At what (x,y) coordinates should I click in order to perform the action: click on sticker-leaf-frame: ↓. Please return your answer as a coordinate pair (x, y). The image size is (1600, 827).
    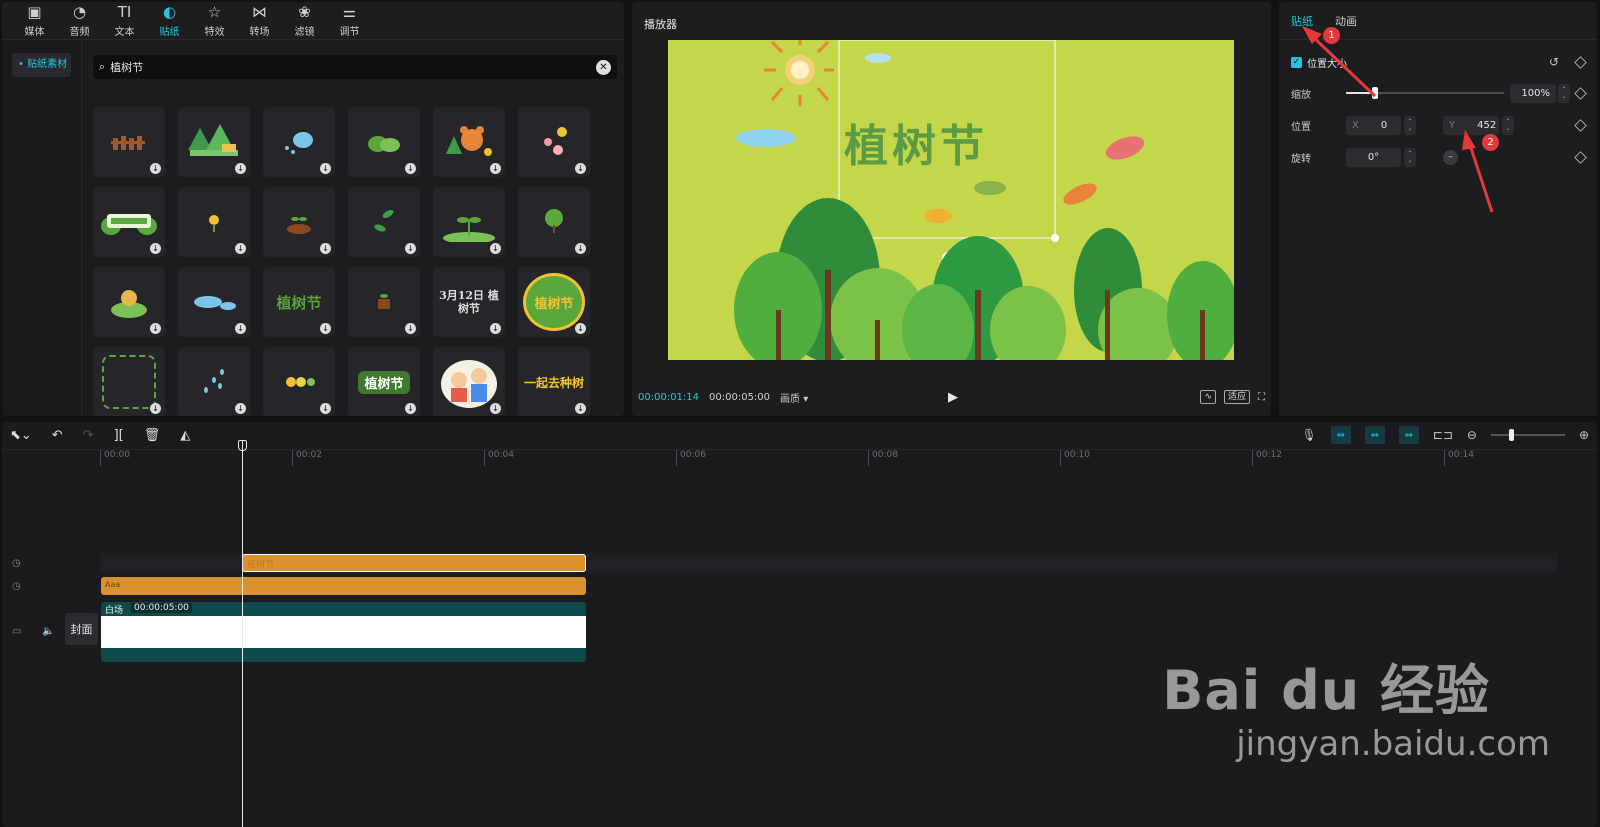
    Looking at the image, I should click on (129, 381).